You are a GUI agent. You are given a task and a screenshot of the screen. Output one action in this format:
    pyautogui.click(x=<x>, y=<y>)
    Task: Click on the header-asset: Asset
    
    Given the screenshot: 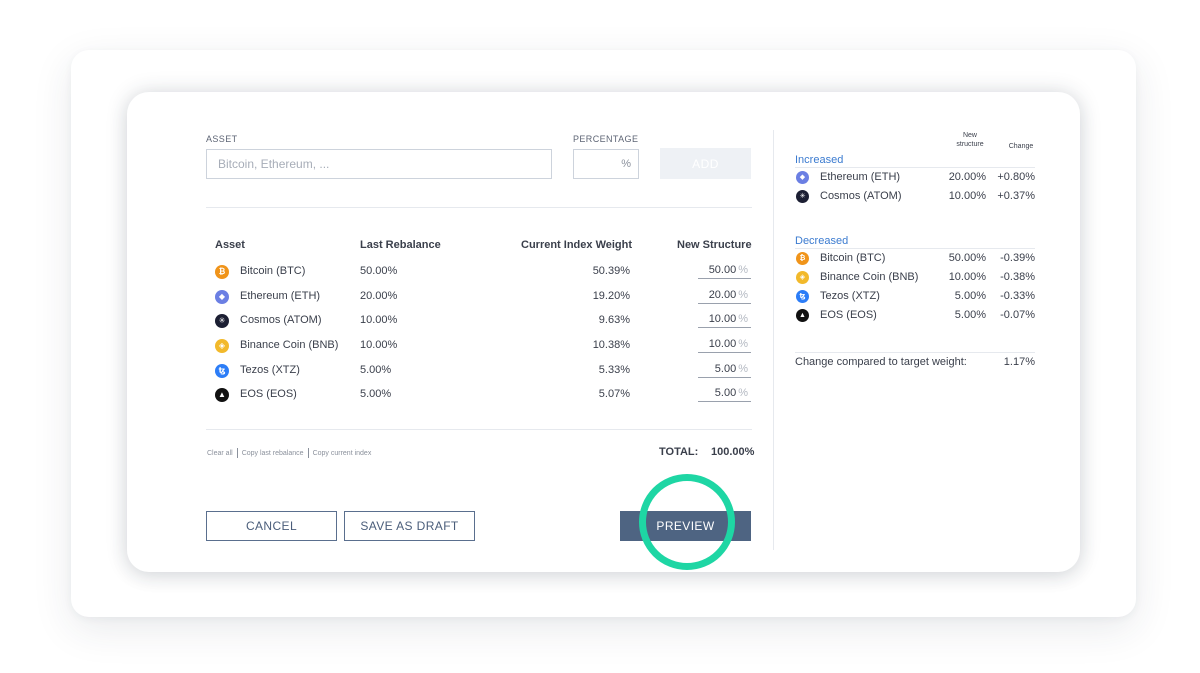 What is the action you would take?
    pyautogui.click(x=230, y=245)
    